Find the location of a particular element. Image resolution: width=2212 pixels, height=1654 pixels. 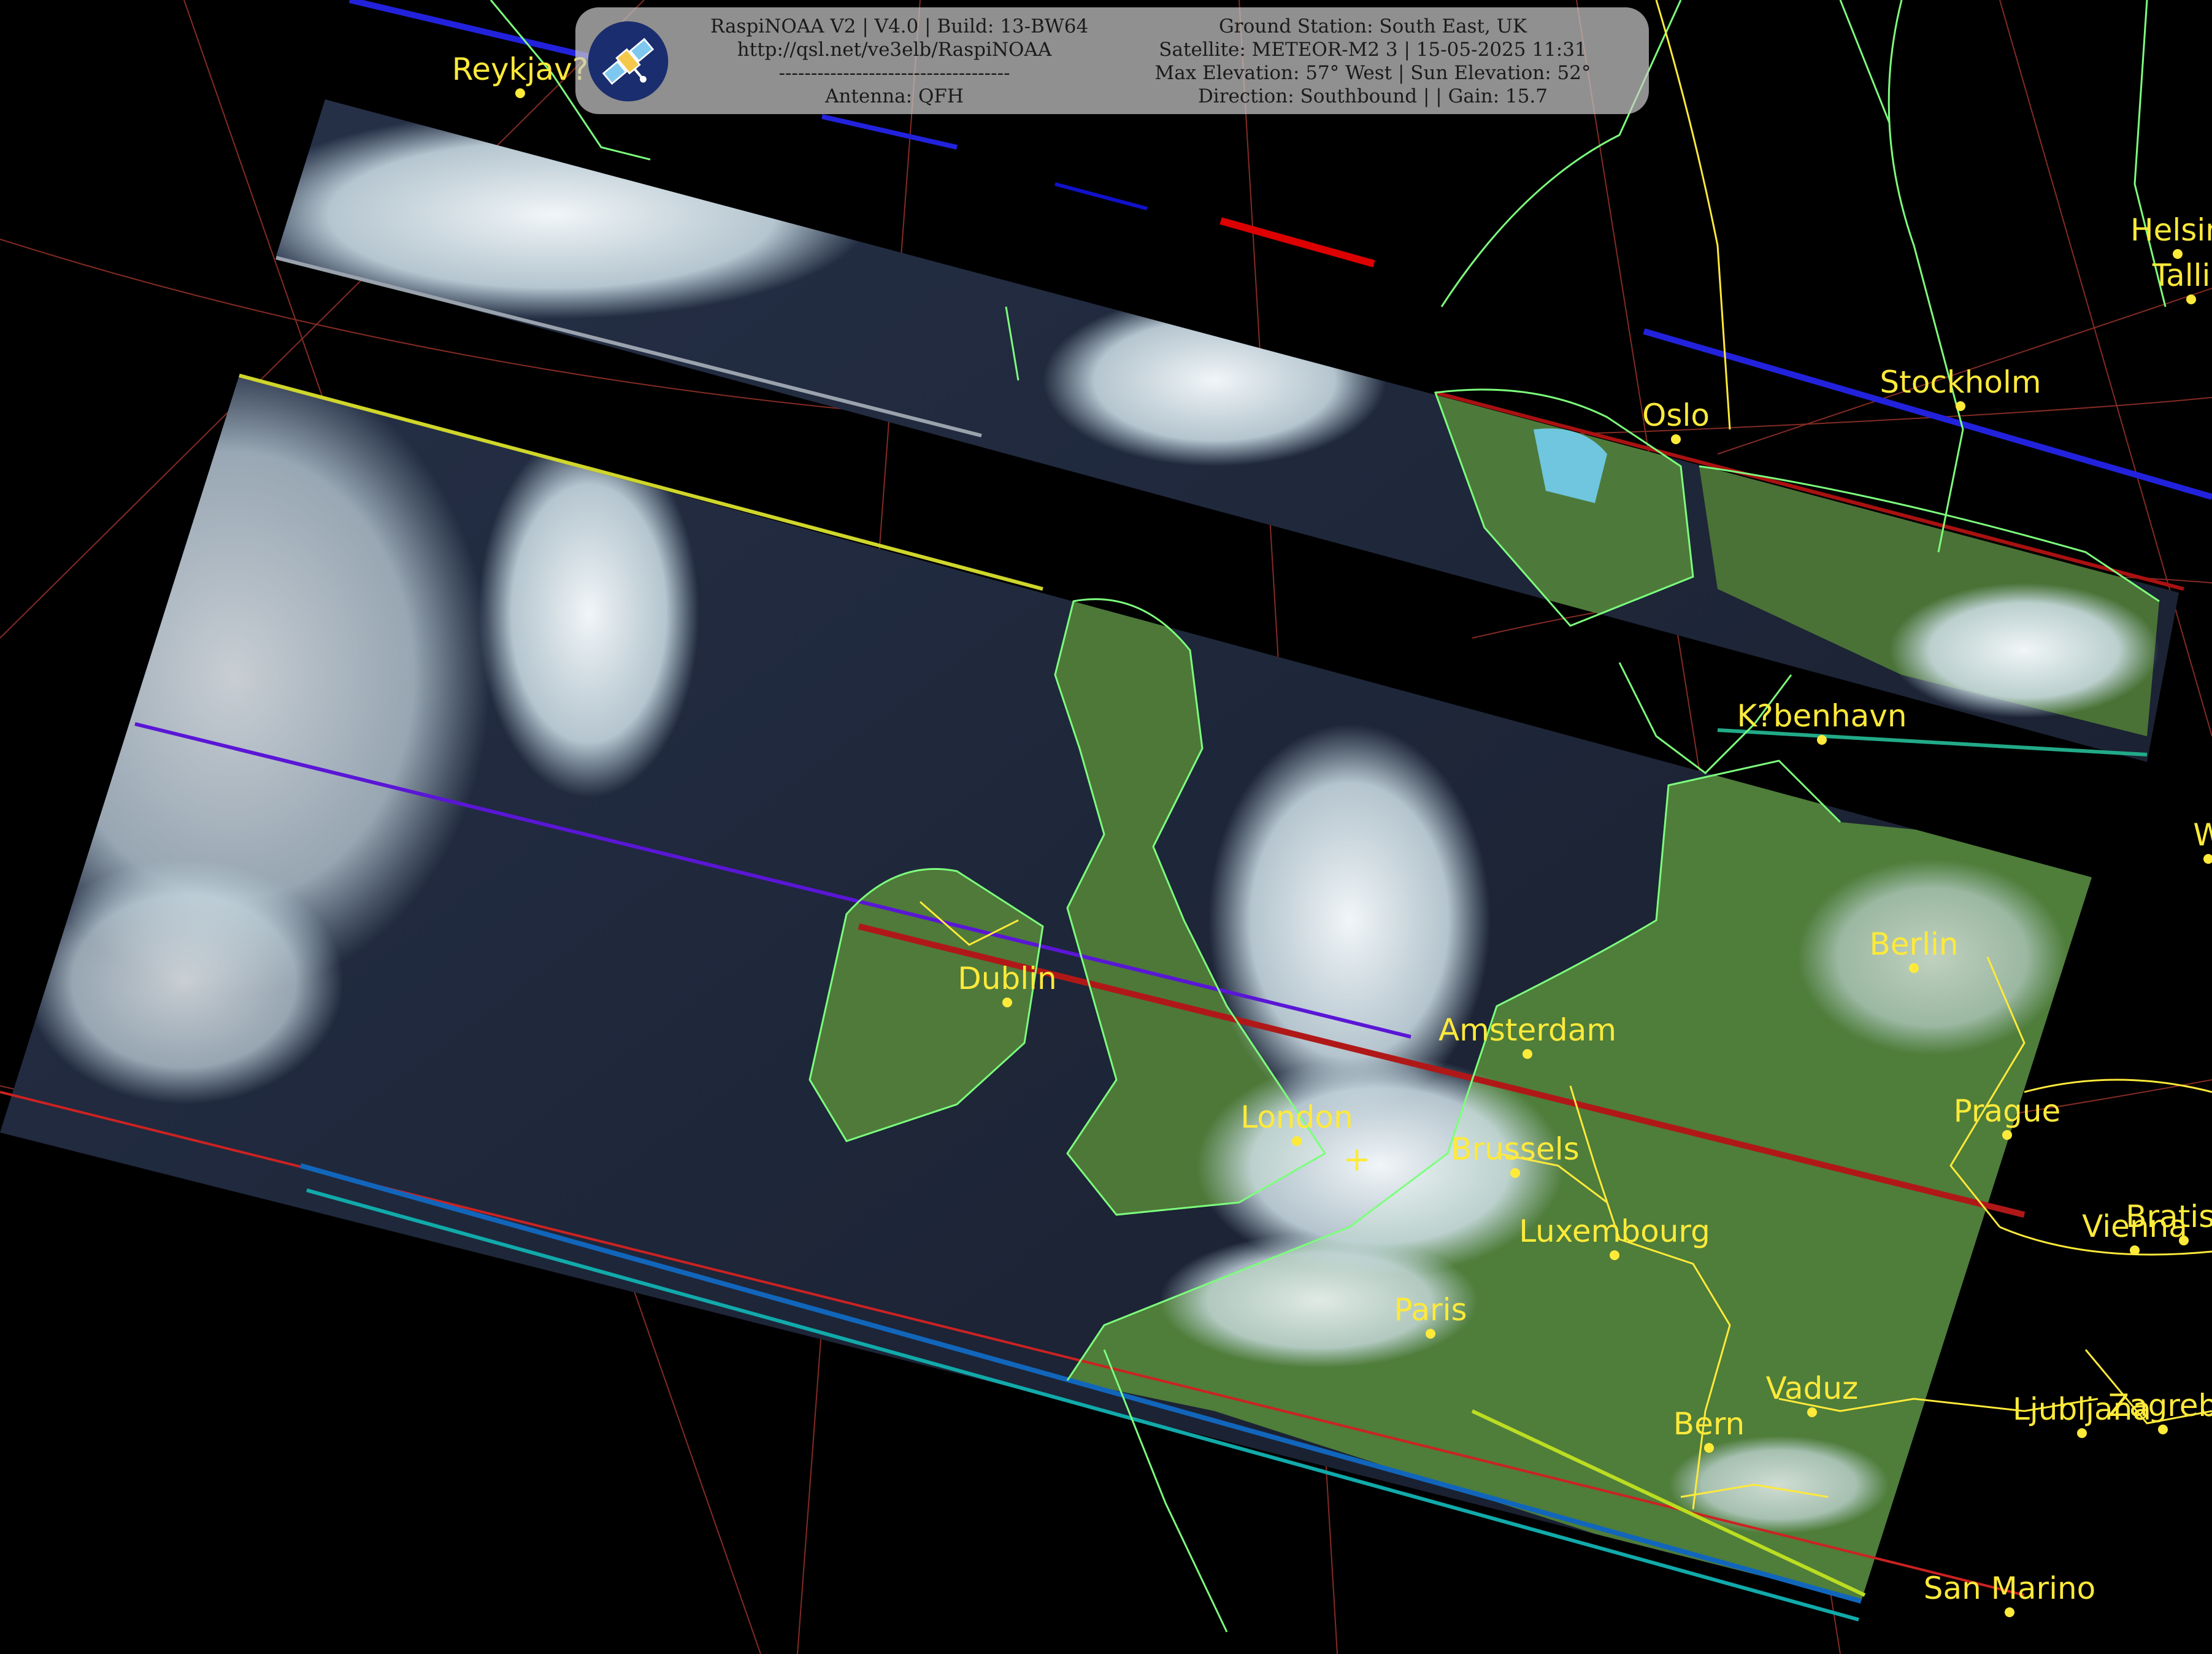

city-label: Zagreb is located at coordinates (2160, 1405).